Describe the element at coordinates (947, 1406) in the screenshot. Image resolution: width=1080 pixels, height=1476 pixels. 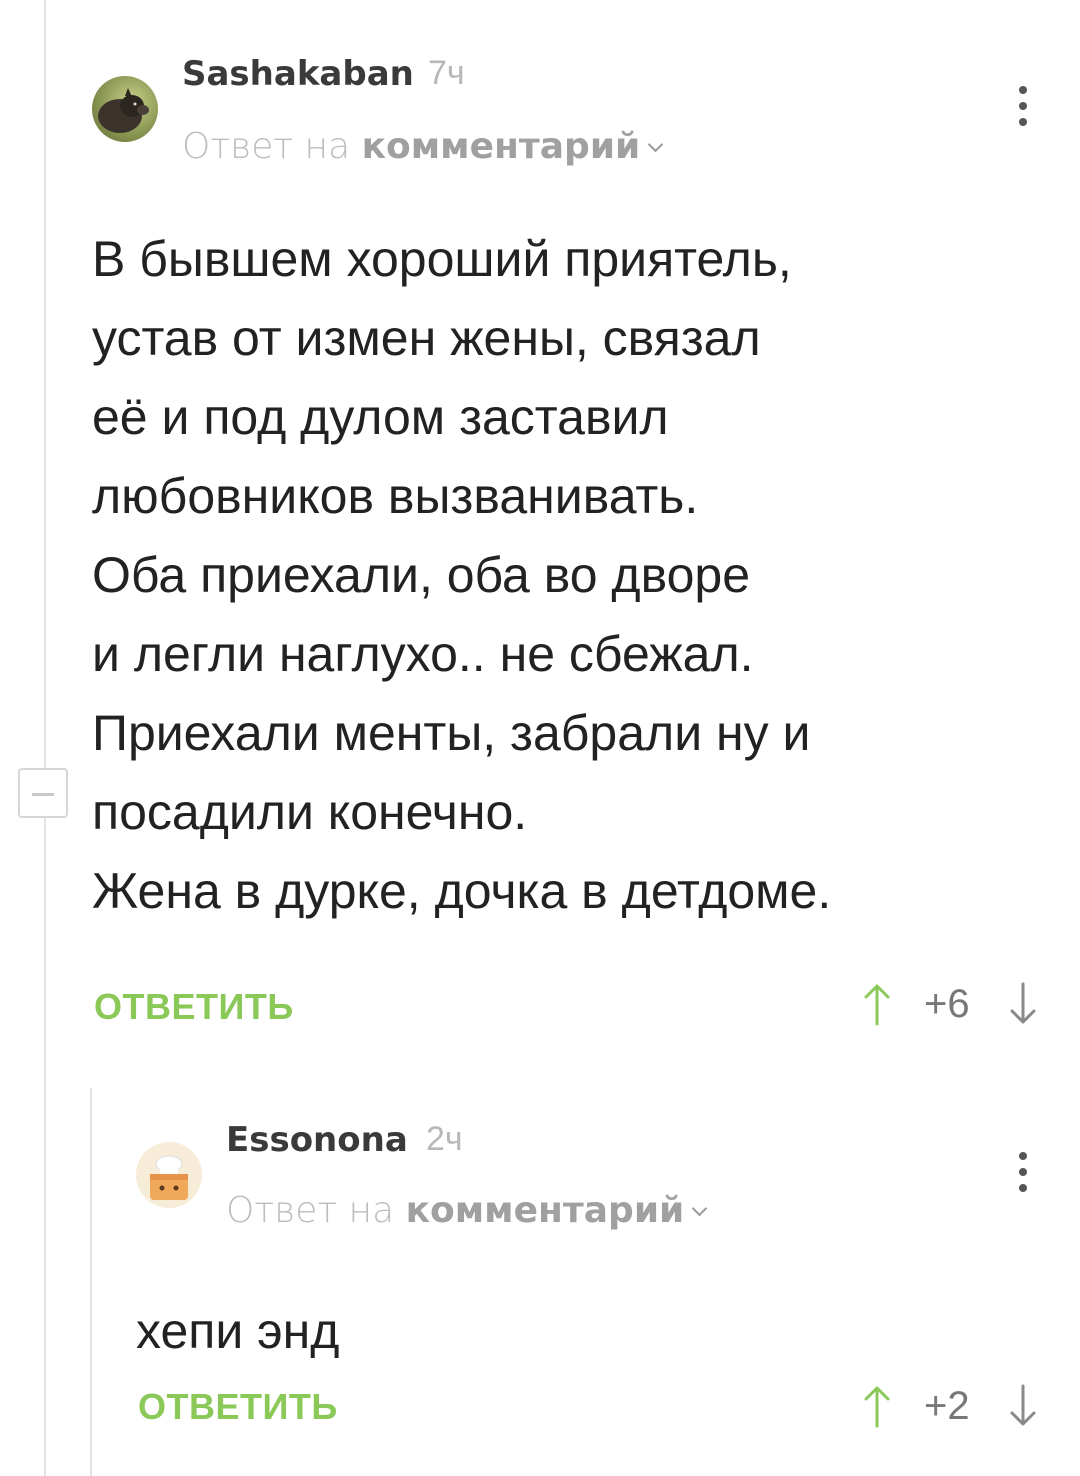
I see `comment-score: +2` at that location.